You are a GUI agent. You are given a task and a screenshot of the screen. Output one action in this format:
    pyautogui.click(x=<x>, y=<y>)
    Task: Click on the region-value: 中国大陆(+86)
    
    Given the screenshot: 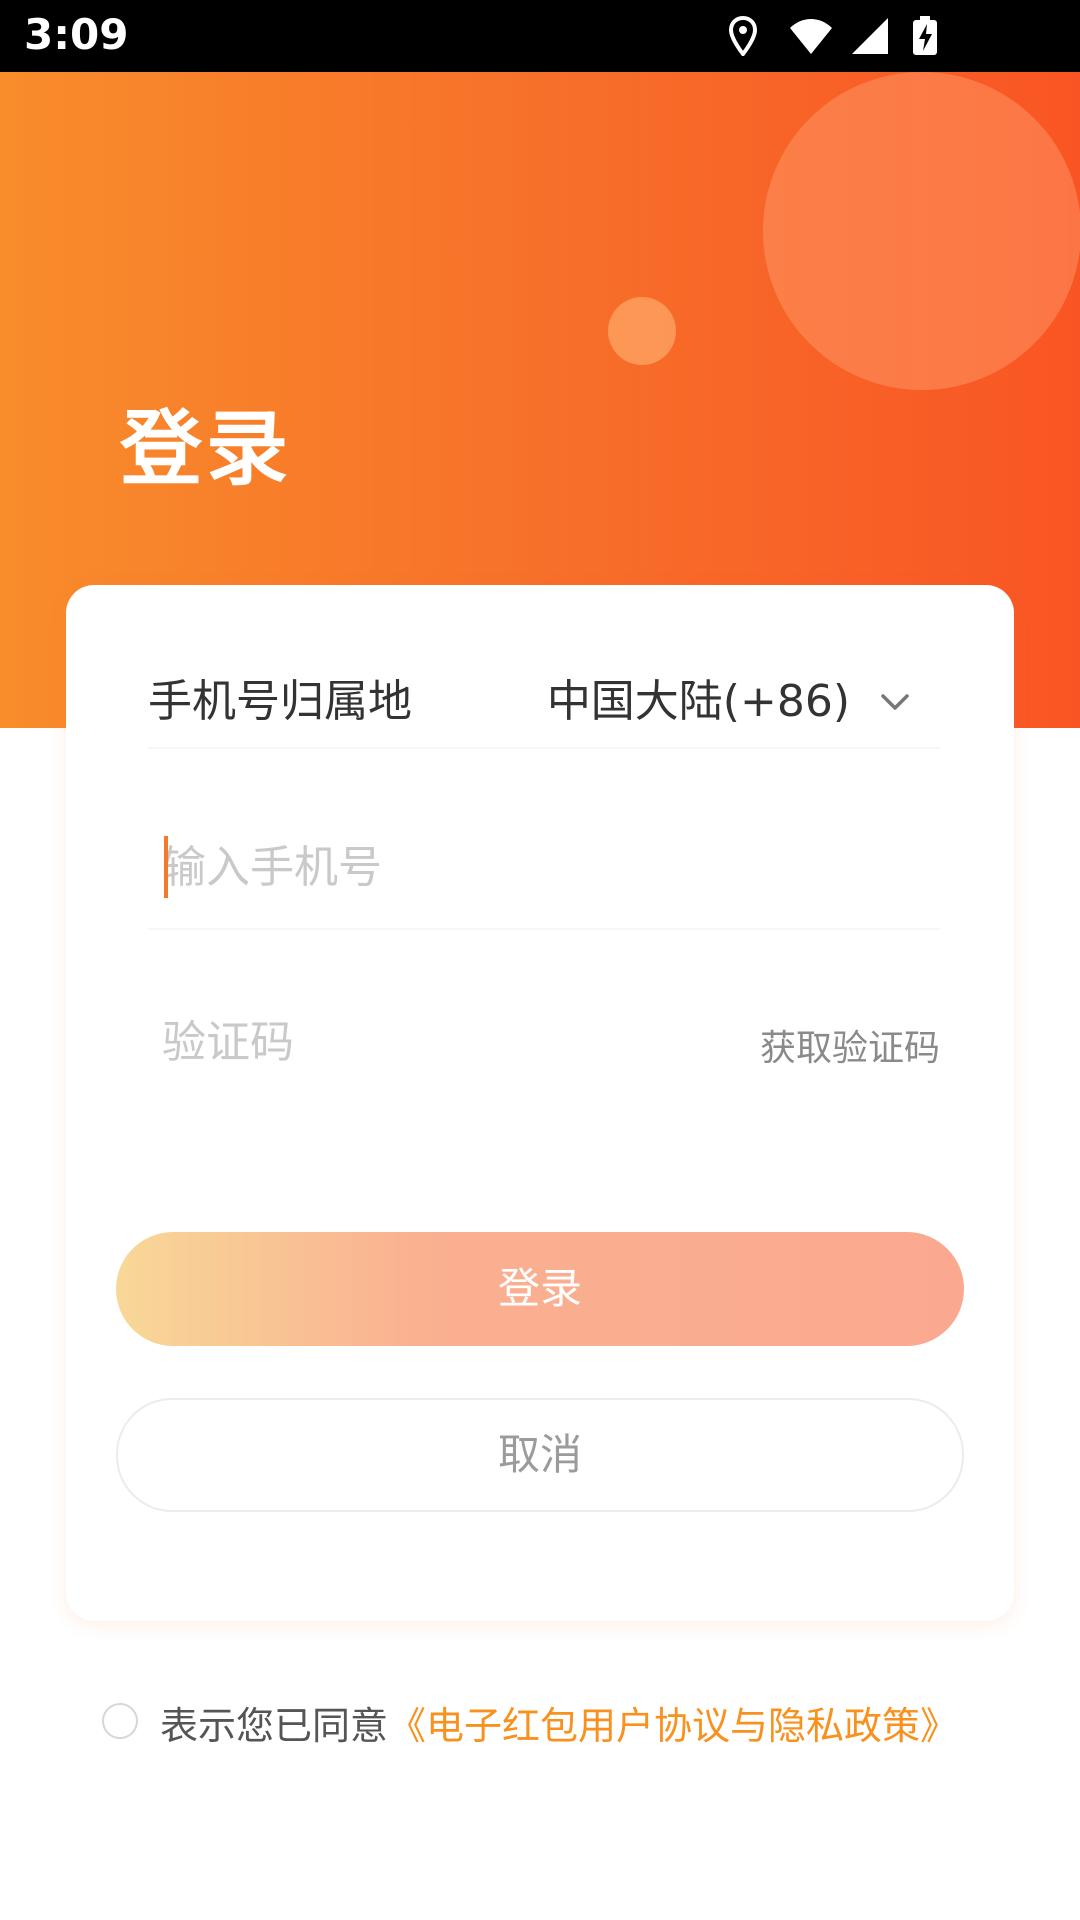 What is the action you would take?
    pyautogui.click(x=698, y=697)
    